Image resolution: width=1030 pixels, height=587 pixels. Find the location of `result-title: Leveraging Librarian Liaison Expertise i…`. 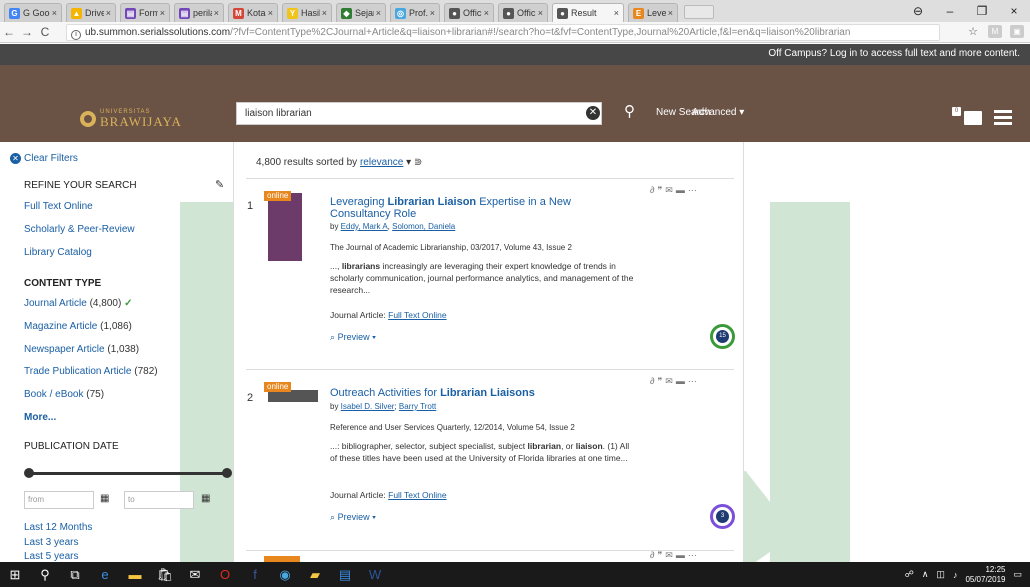

result-title: Leveraging Librarian Liaison Expertise i… is located at coordinates (475, 208).